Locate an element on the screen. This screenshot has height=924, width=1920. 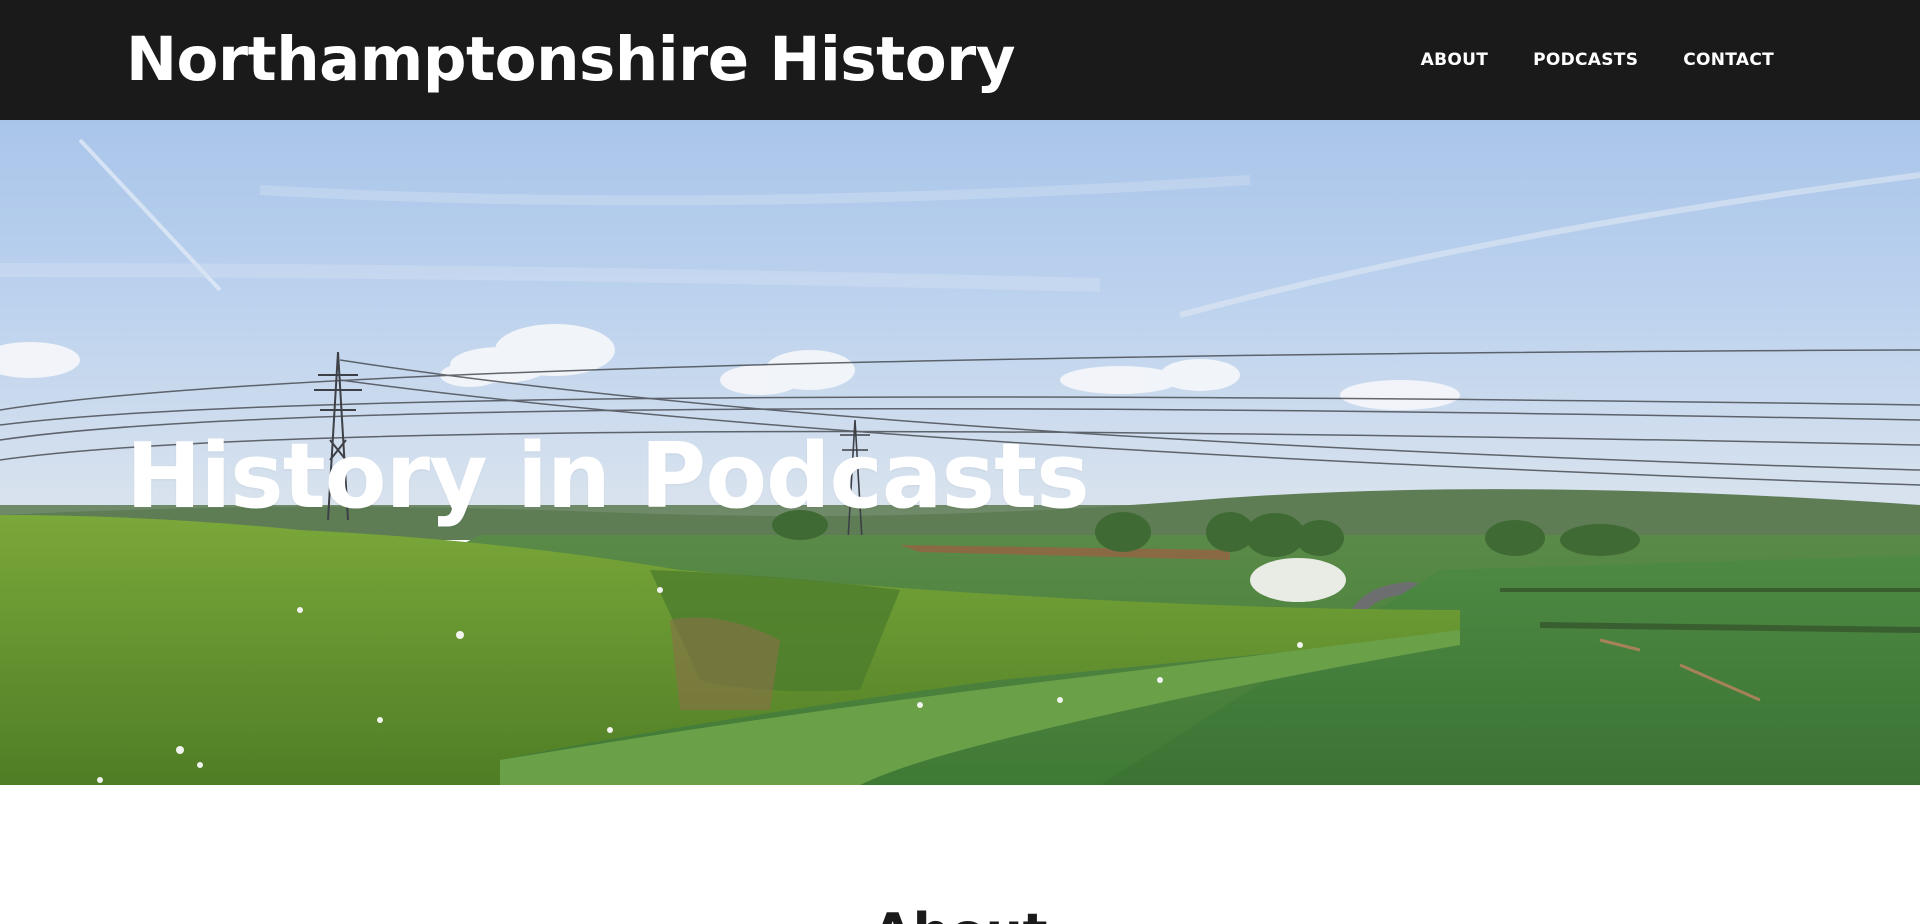
about-heading: About is located at coordinates (960, 913).